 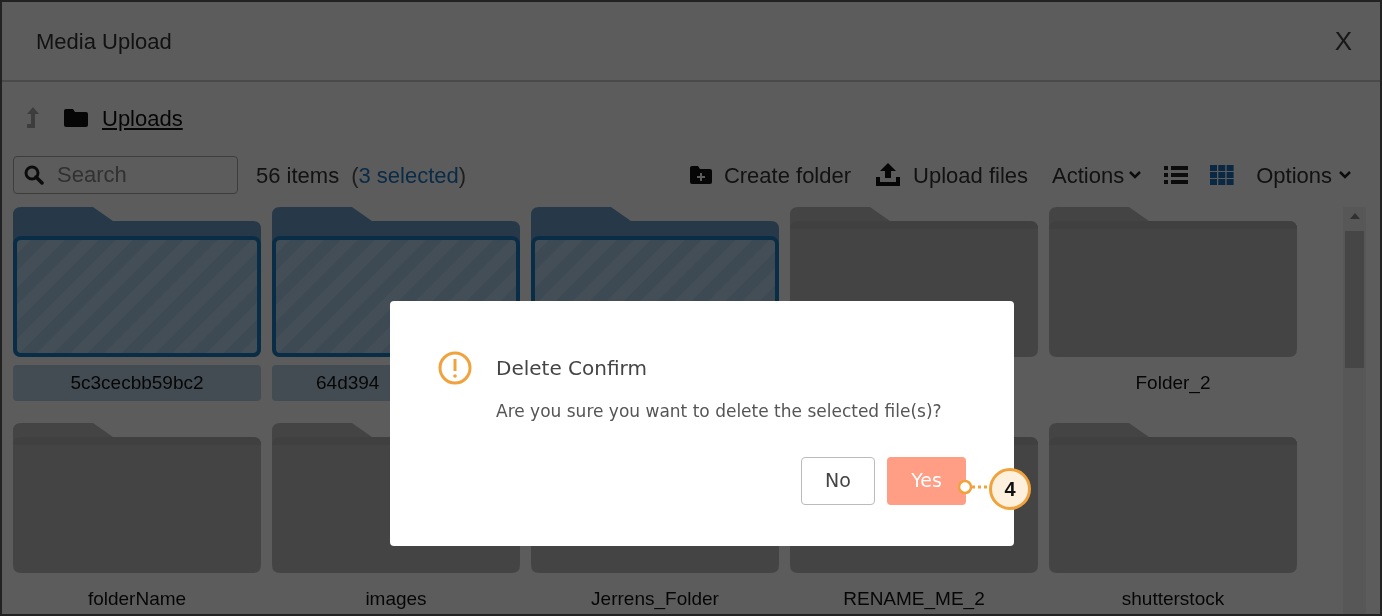 I want to click on parenthesis: ), so click(x=462, y=175).